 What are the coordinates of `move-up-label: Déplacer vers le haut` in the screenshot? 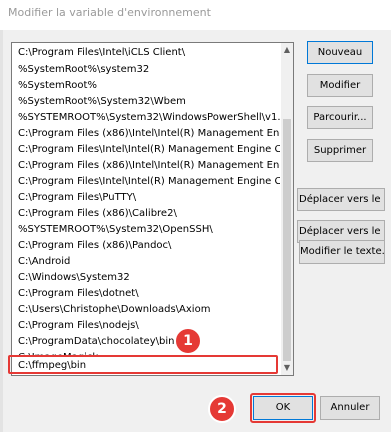 It's located at (341, 199).